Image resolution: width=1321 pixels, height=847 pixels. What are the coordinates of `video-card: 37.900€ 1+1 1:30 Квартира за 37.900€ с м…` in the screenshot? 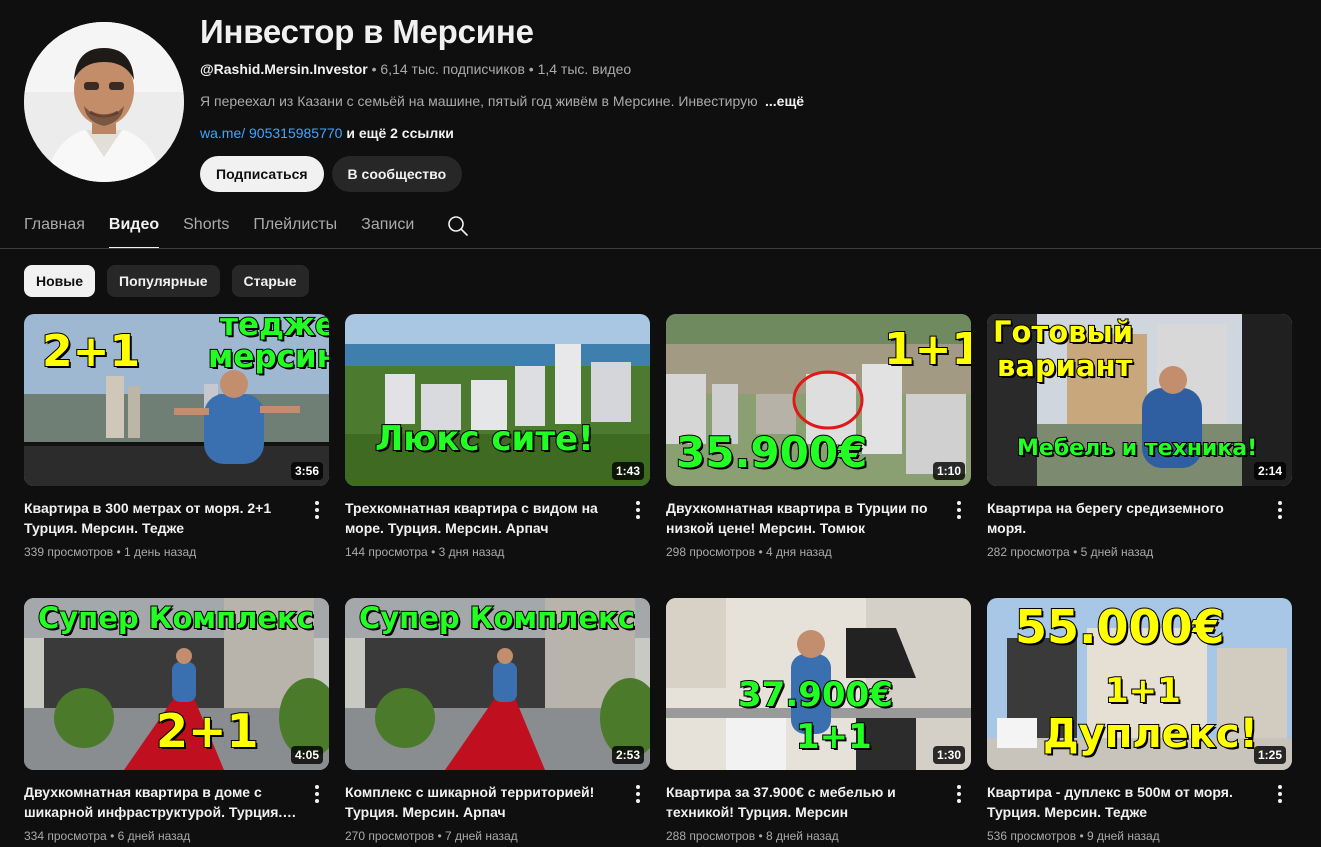 It's located at (818, 721).